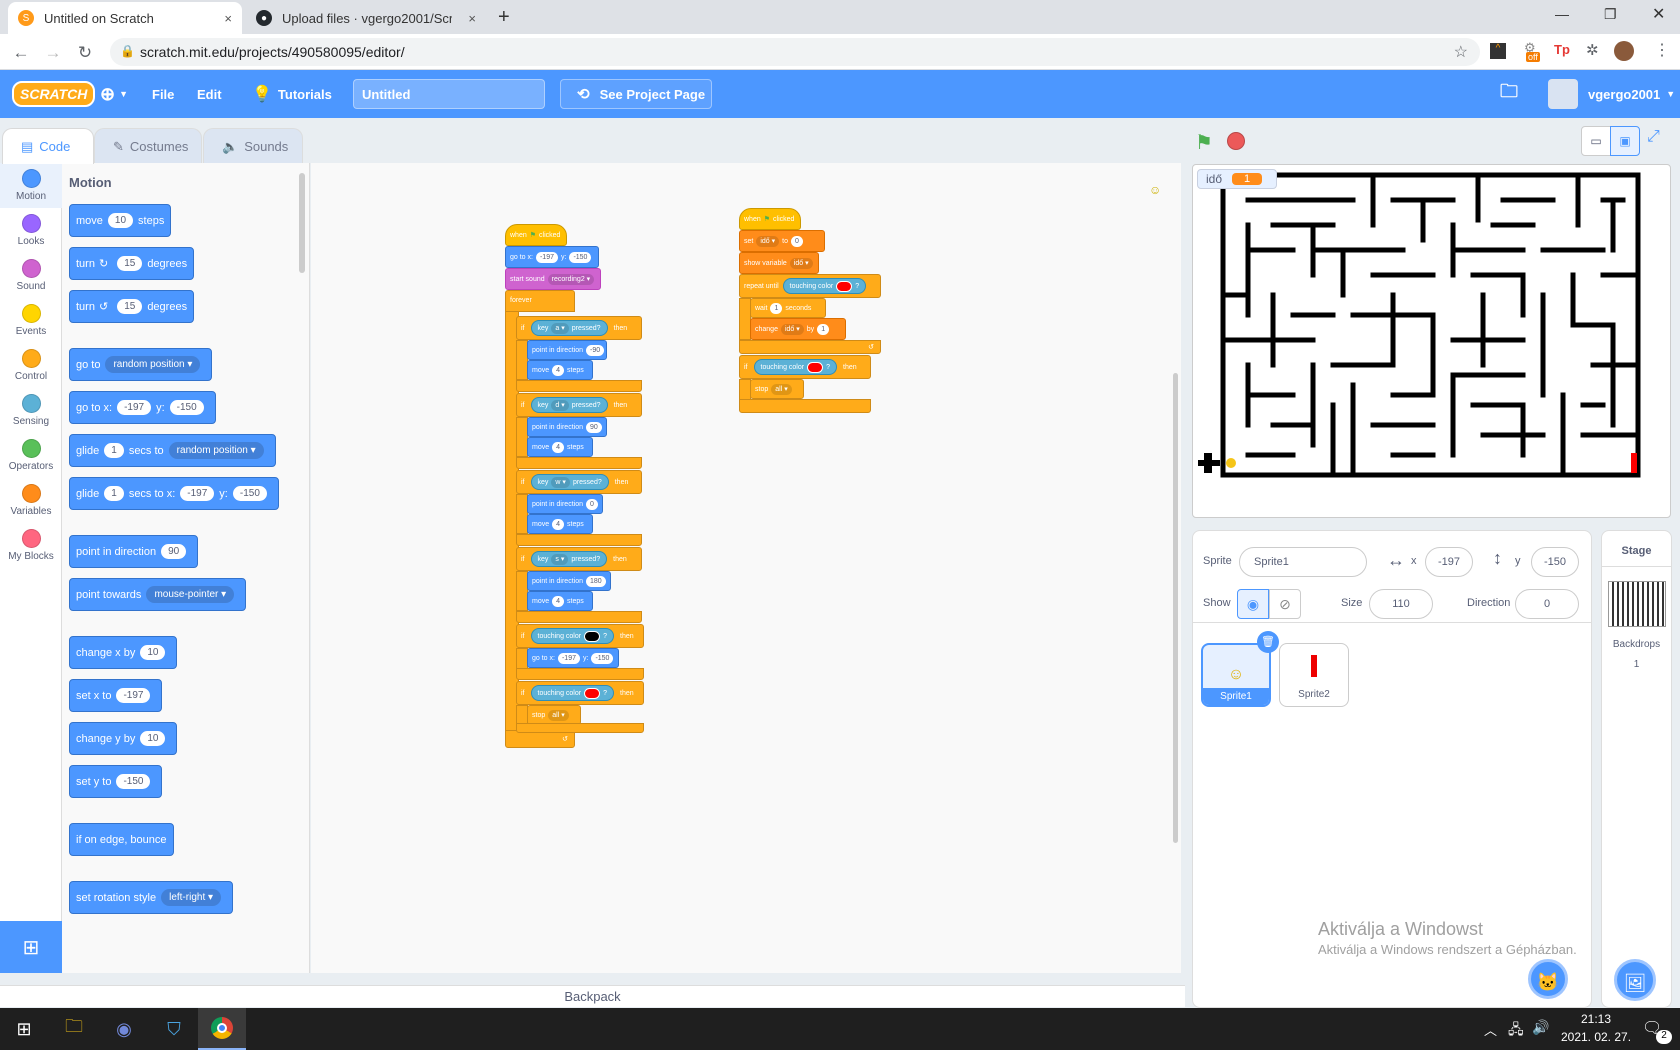 This screenshot has width=1680, height=1050. I want to click on set-variable-block: set idő ▾ to 0, so click(782, 241).